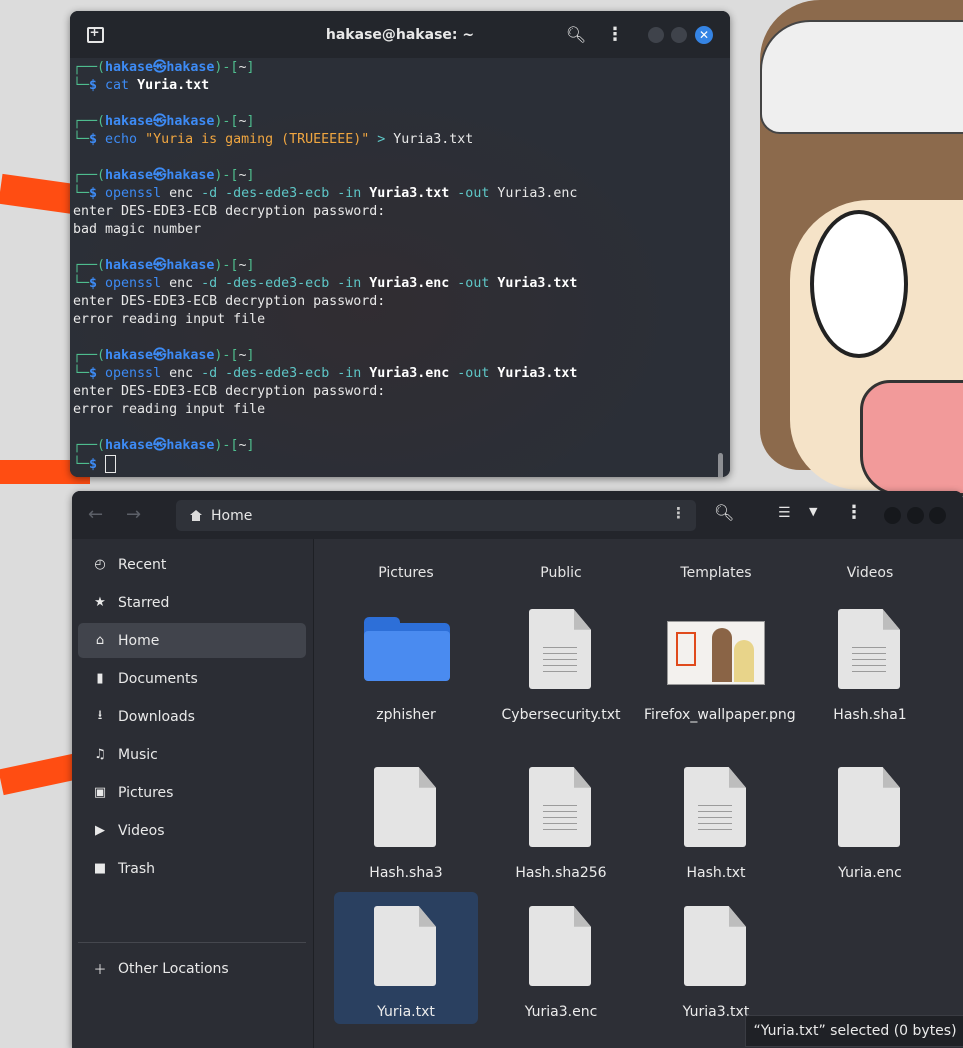 The height and width of the screenshot is (1048, 963). I want to click on command-name: openssl, so click(137, 193).